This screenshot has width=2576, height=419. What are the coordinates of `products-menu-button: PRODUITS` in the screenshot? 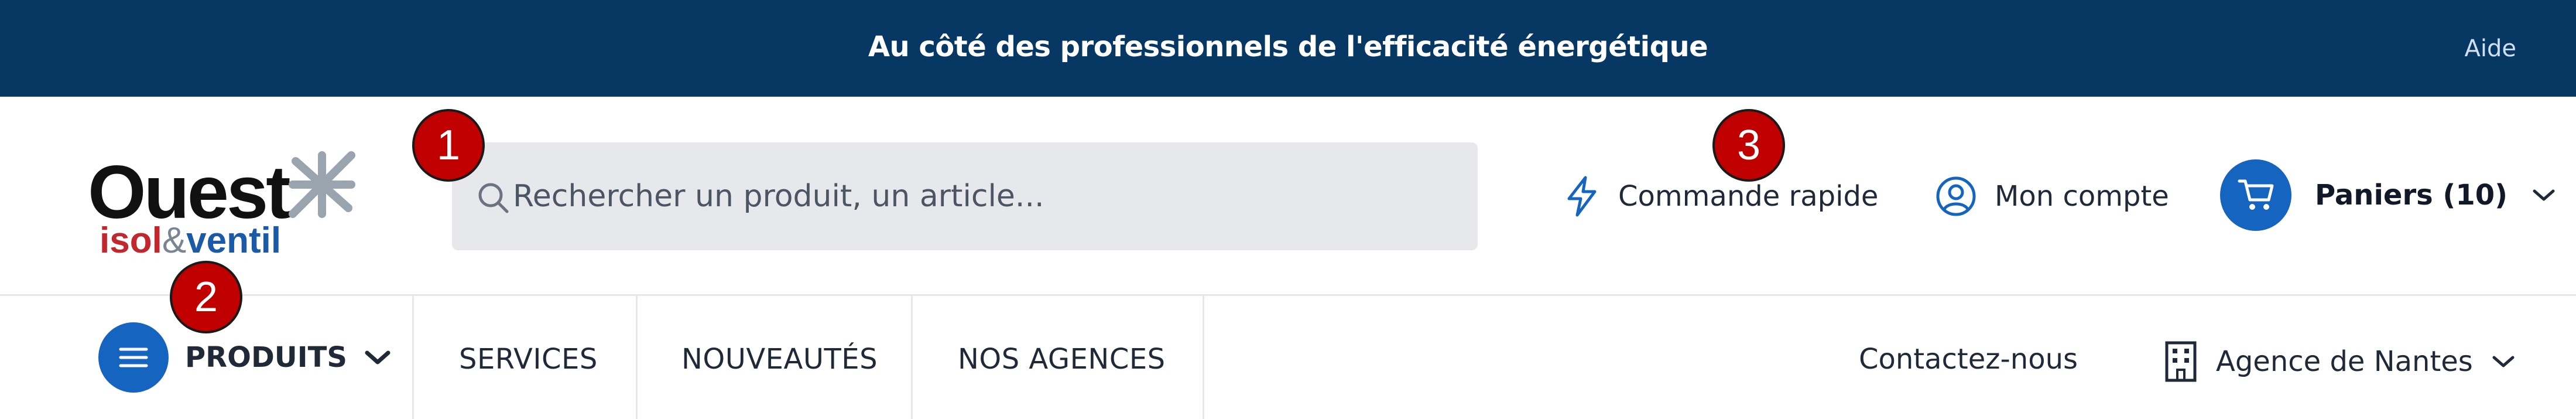 It's located at (245, 357).